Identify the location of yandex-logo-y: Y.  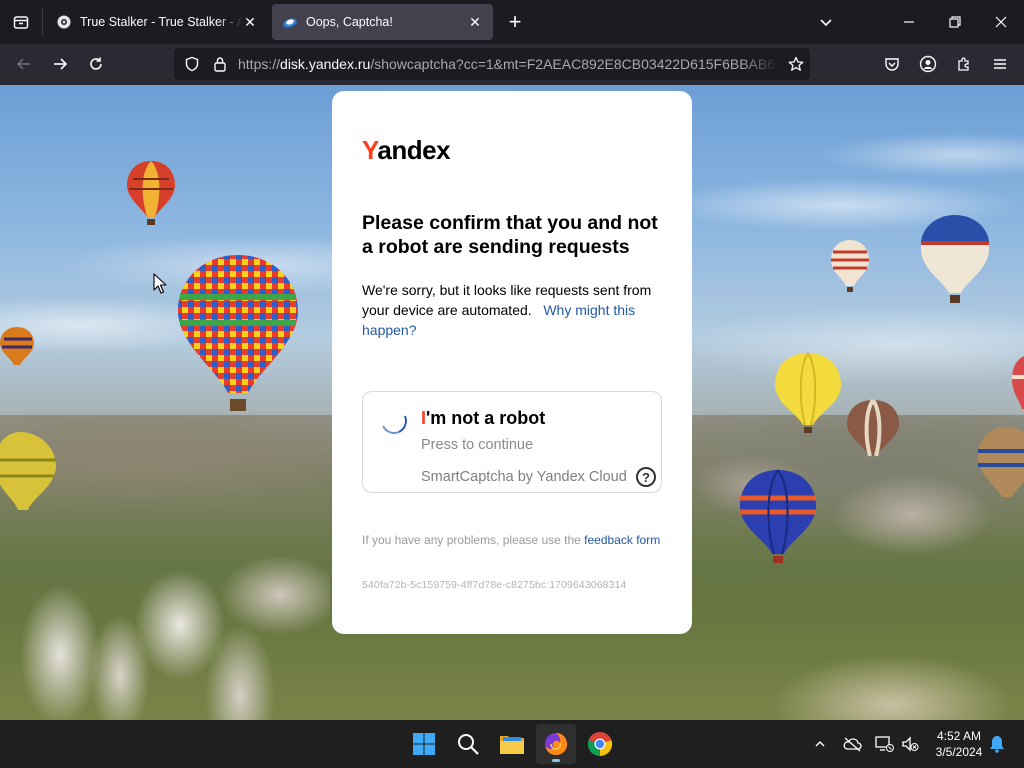
(370, 150).